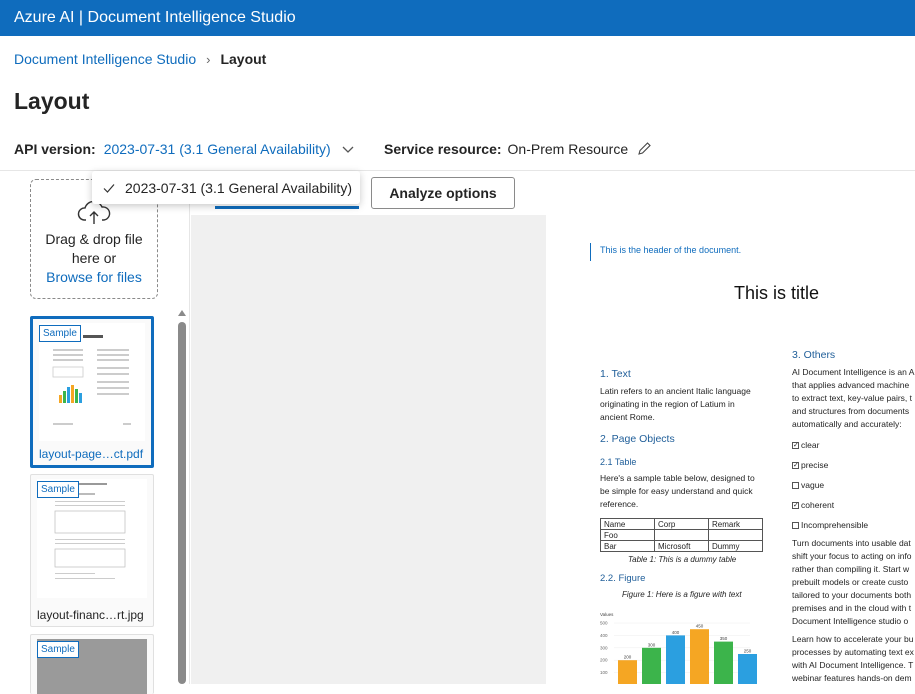 Image resolution: width=915 pixels, height=694 pixels. Describe the element at coordinates (853, 652) in the screenshot. I see `text-line: processes by automating text ex` at that location.